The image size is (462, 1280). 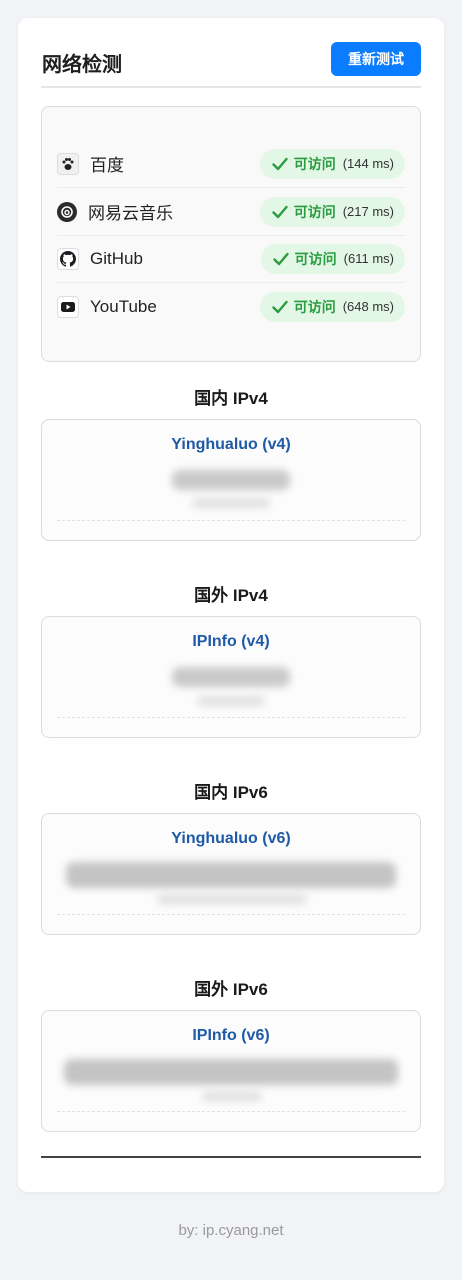 I want to click on site-name: 百度, so click(x=107, y=165).